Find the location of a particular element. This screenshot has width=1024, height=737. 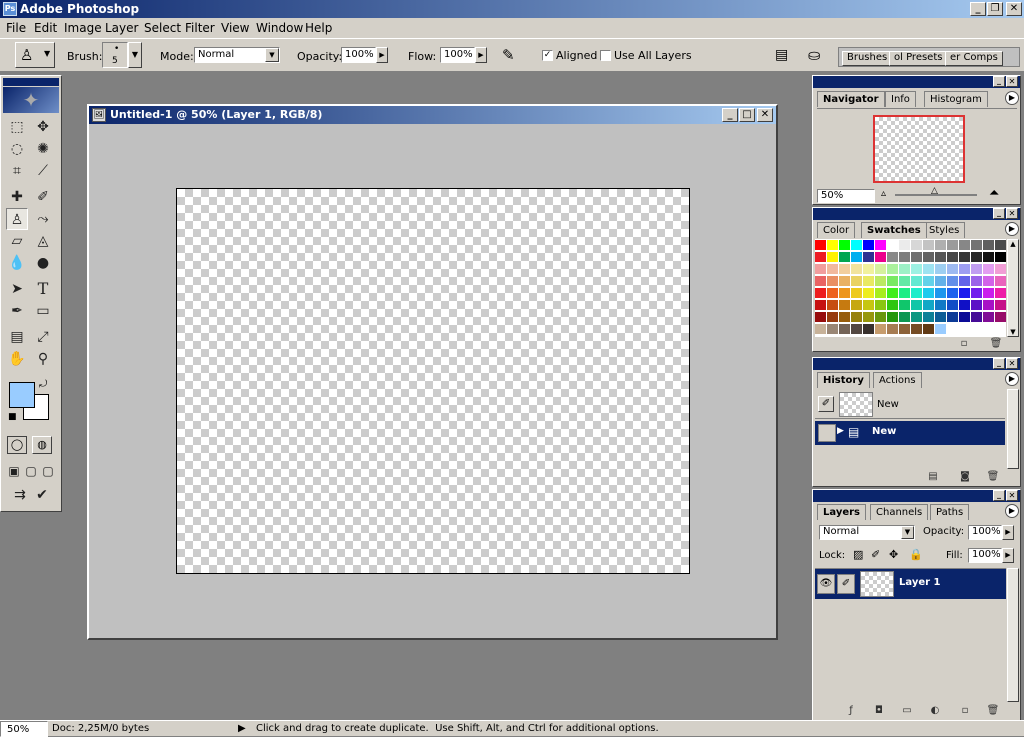

close-button: ✕ is located at coordinates (1014, 9).